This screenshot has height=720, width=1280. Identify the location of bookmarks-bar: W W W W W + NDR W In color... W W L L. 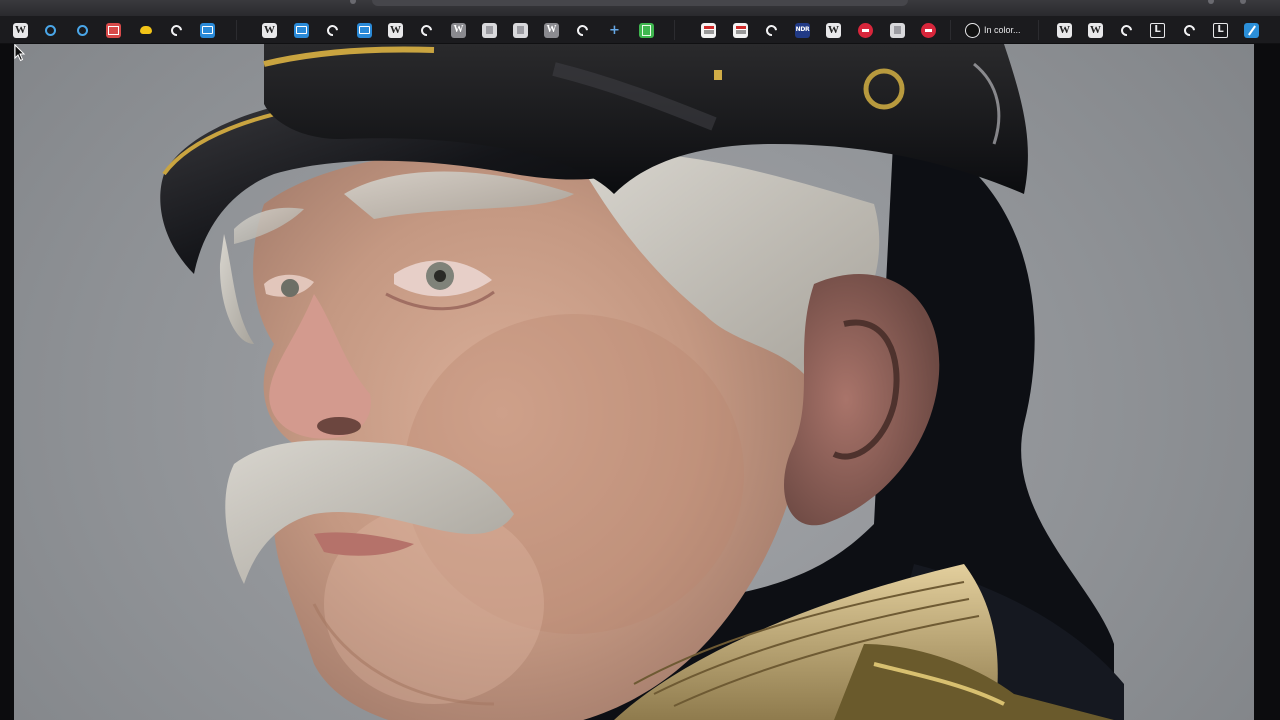
(640, 30).